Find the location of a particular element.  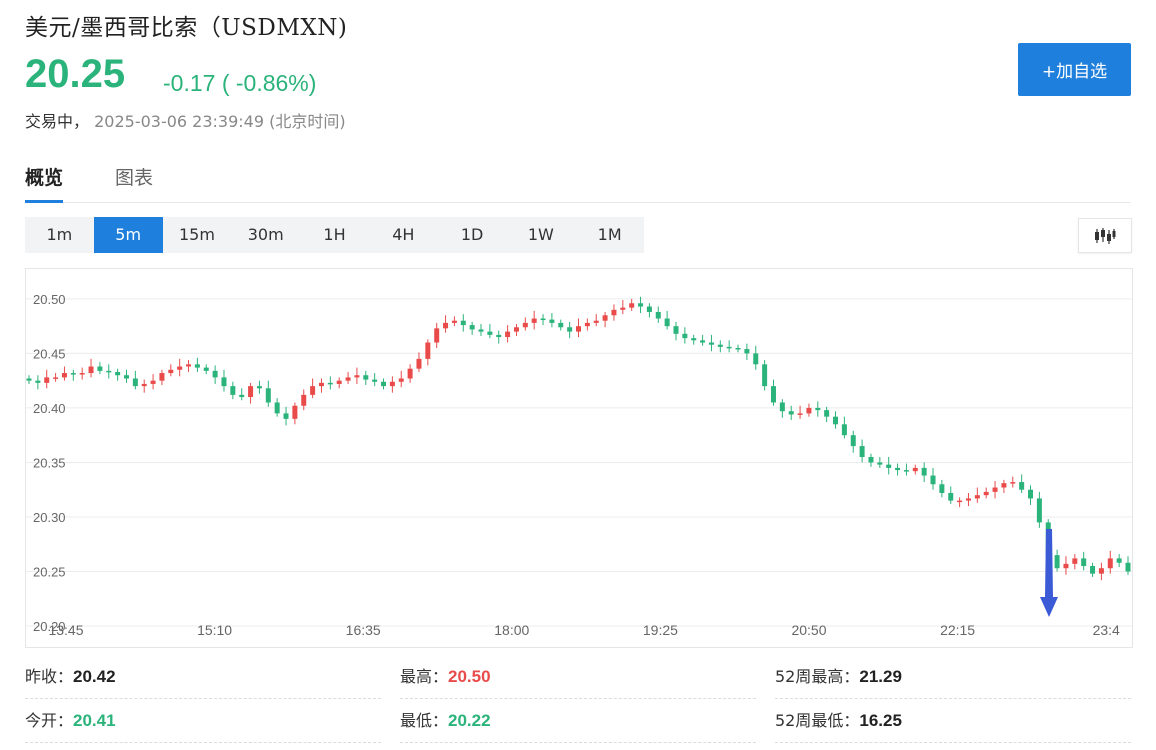

status-timezone: (北京时间) is located at coordinates (307, 121).